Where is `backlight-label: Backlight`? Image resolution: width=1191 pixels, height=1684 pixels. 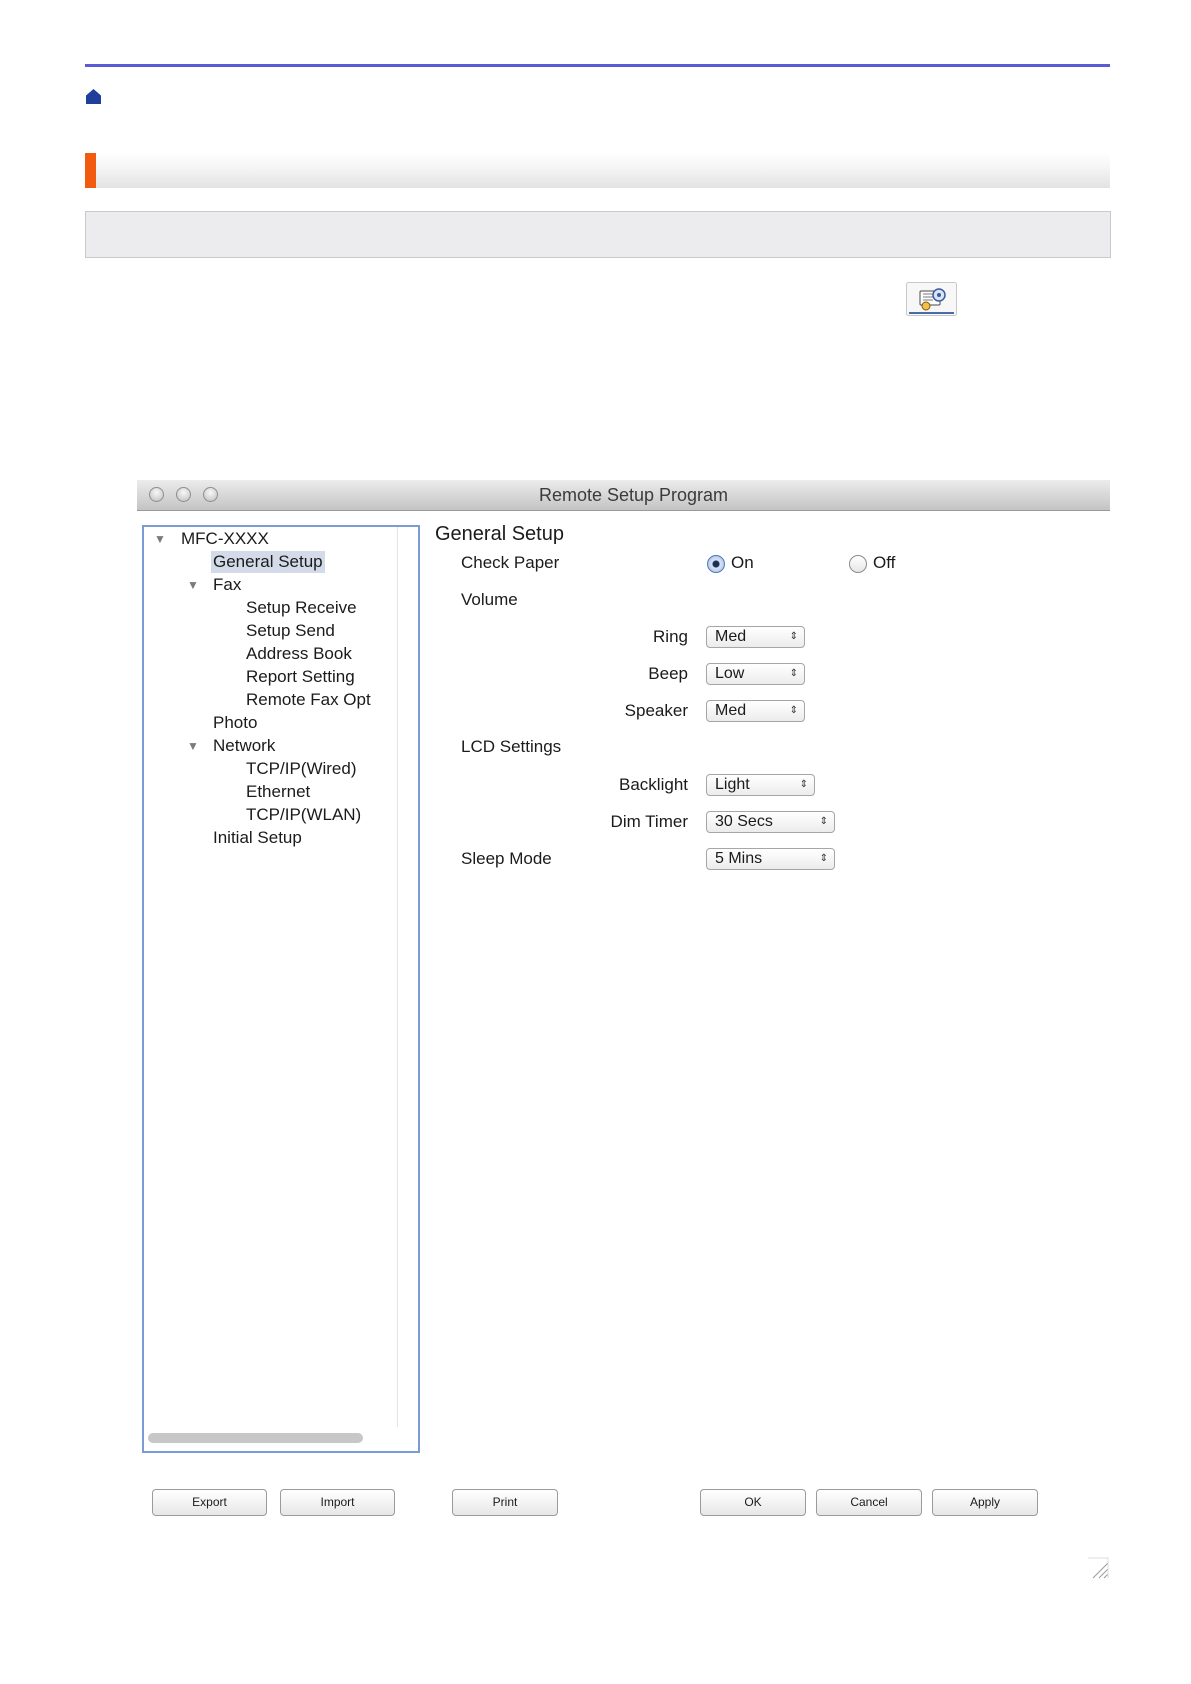
backlight-label: Backlight is located at coordinates (653, 784).